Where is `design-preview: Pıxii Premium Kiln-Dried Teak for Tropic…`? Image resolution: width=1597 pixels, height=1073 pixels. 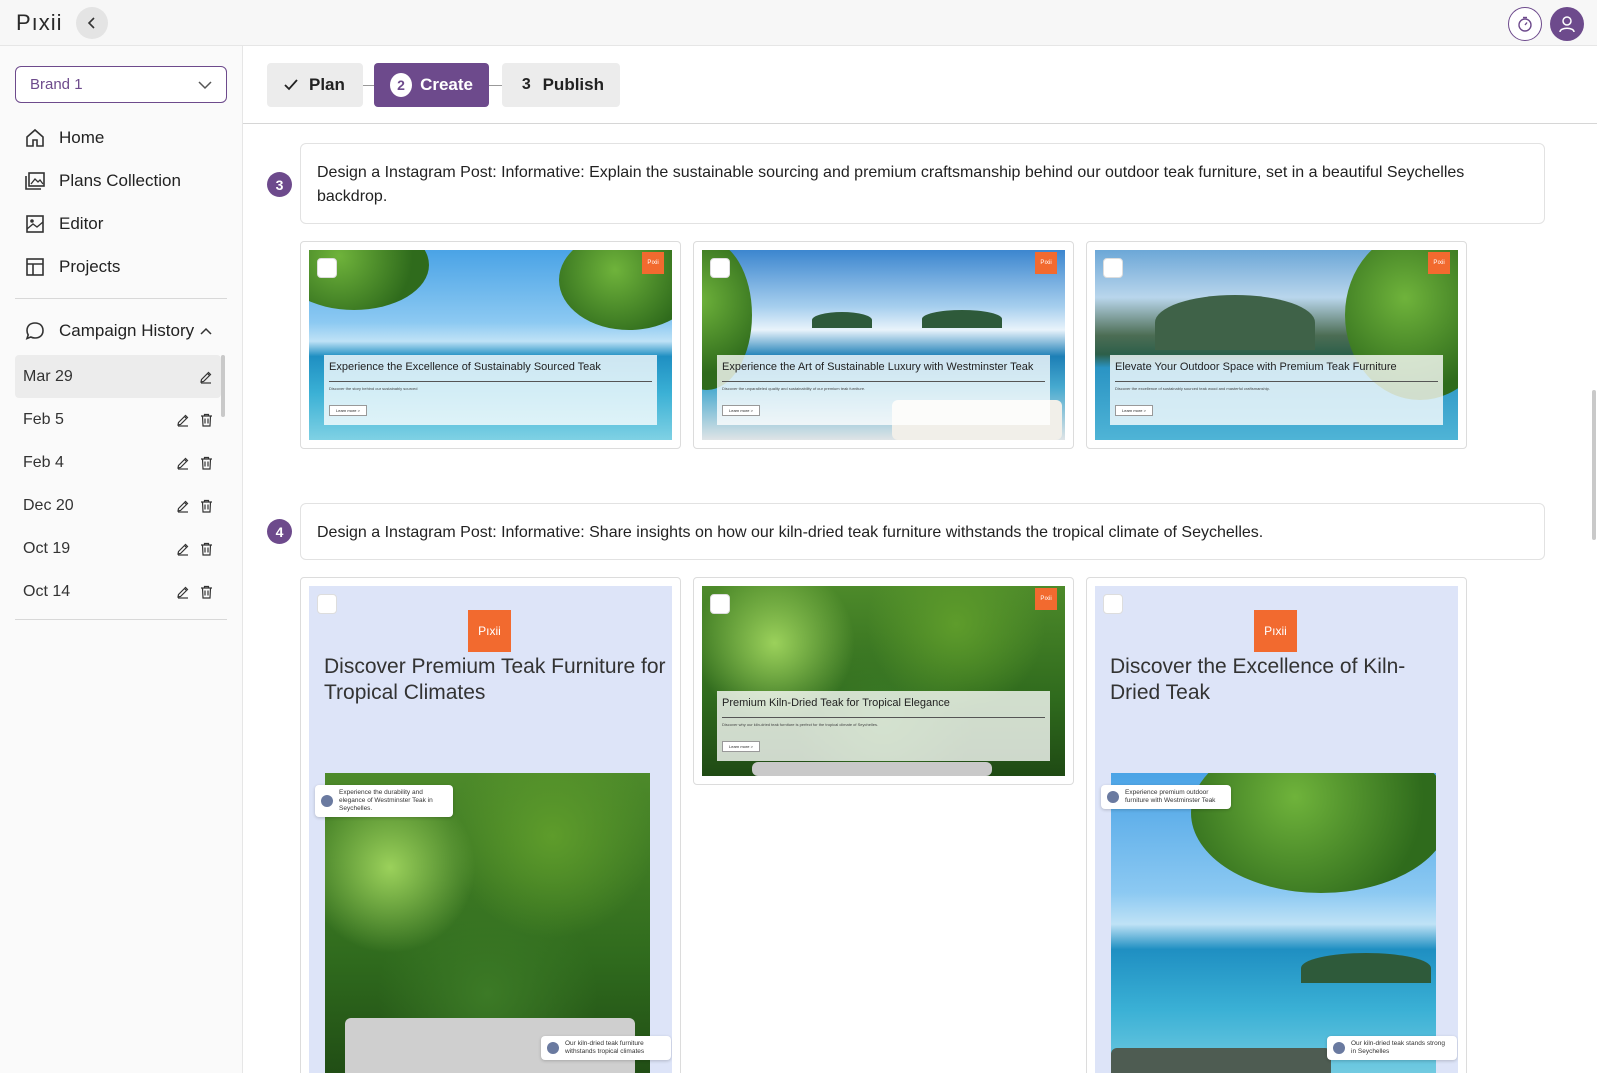
design-preview: Pıxii Premium Kiln-Dried Teak for Tropic… is located at coordinates (883, 681).